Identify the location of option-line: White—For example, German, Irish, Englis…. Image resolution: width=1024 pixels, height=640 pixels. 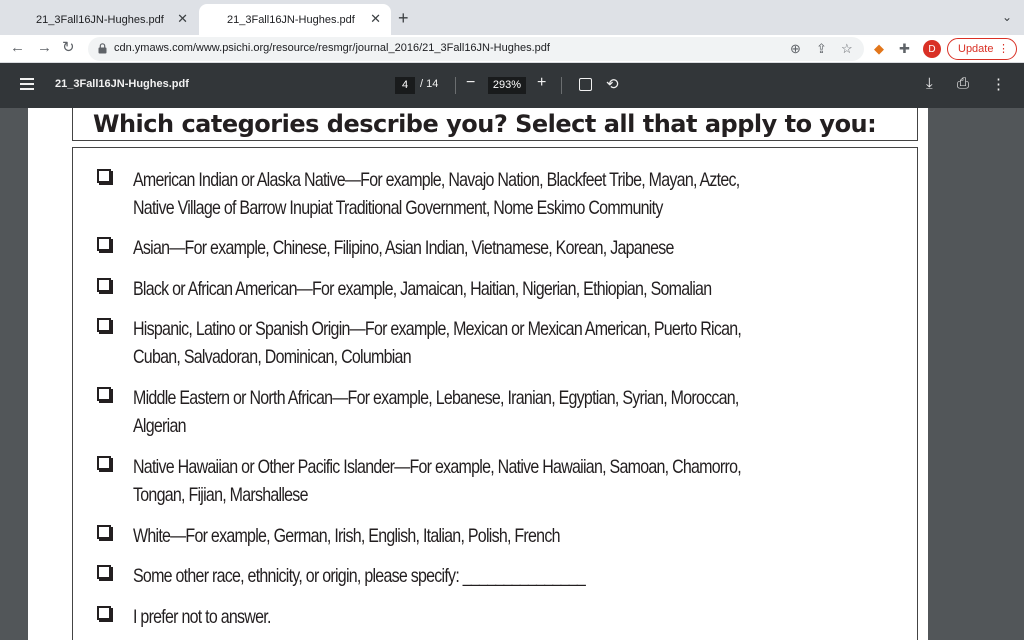
(346, 536).